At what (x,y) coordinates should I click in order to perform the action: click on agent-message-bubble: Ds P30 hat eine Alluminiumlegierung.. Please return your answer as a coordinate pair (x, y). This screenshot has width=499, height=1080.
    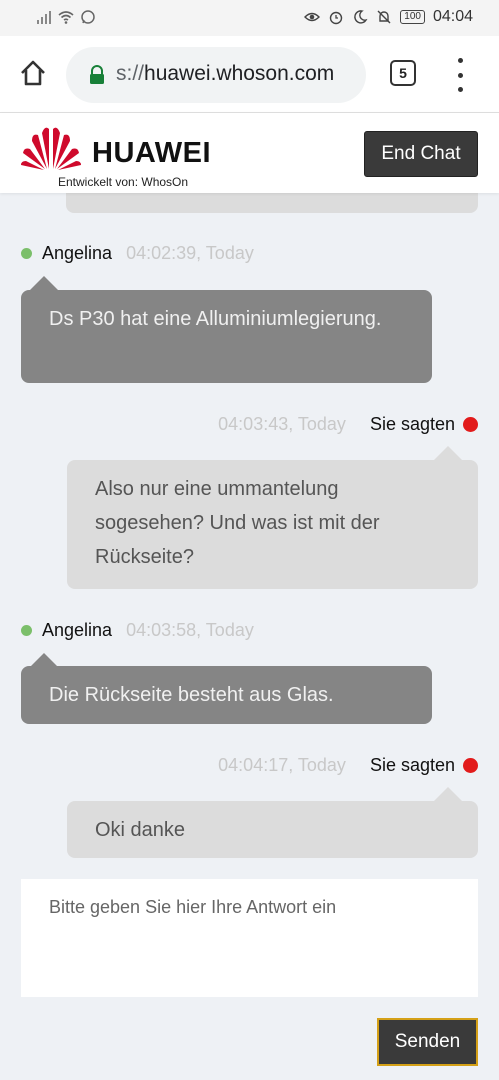
    Looking at the image, I should click on (226, 336).